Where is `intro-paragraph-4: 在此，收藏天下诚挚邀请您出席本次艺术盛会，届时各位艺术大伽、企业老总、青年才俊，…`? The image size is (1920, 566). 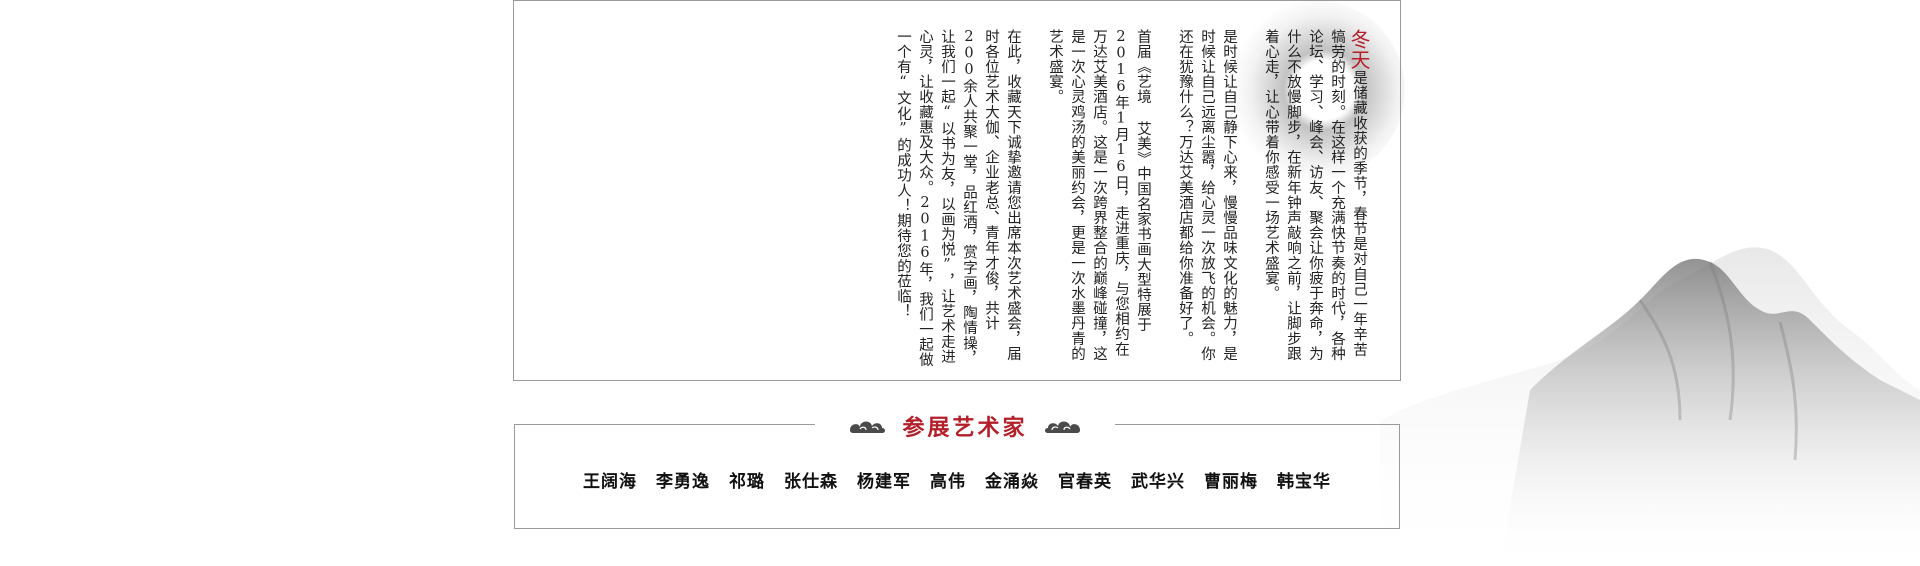 intro-paragraph-4: 在此，收藏天下诚挚邀请您出席本次艺术盛会，届时各位艺术大伽、企业老总、青年才俊，… is located at coordinates (958, 198).